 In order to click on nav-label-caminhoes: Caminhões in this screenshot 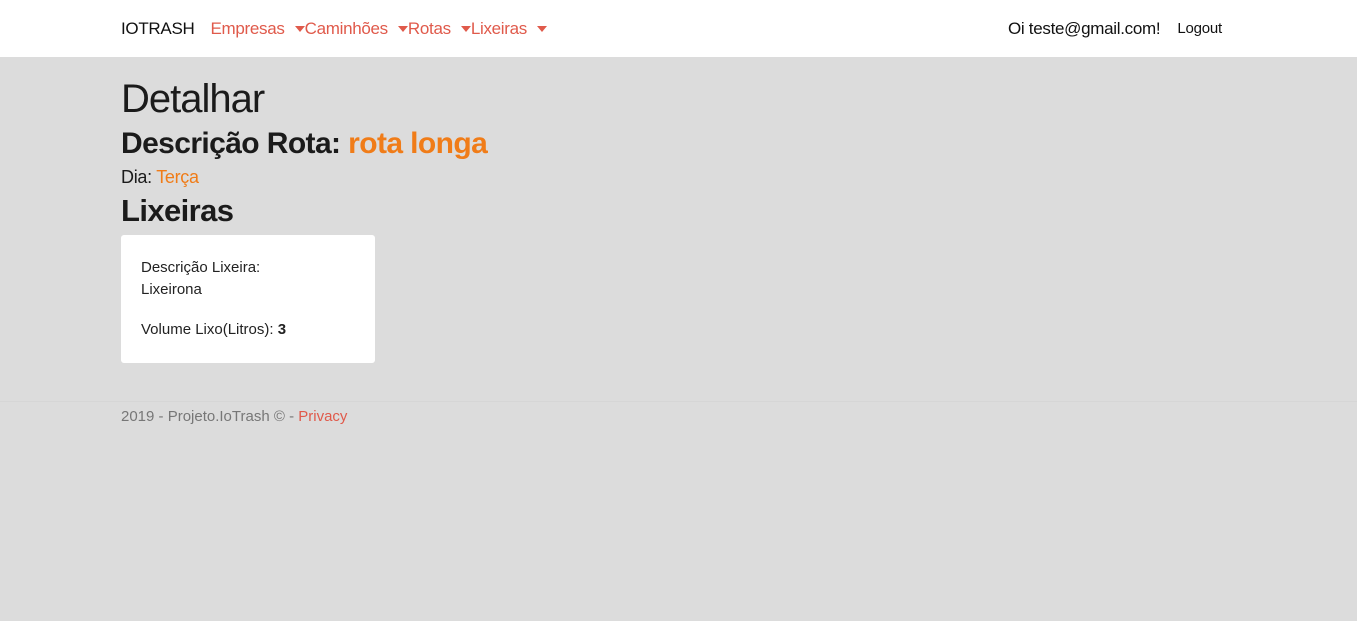, I will do `click(346, 28)`.